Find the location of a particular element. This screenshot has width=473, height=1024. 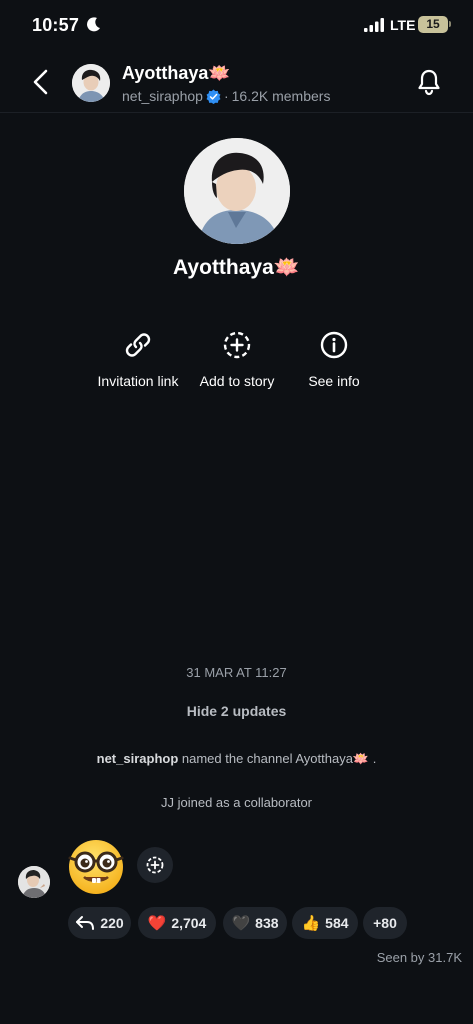

collaborator-joined-event: JJ joined as a collaborator is located at coordinates (236, 802).